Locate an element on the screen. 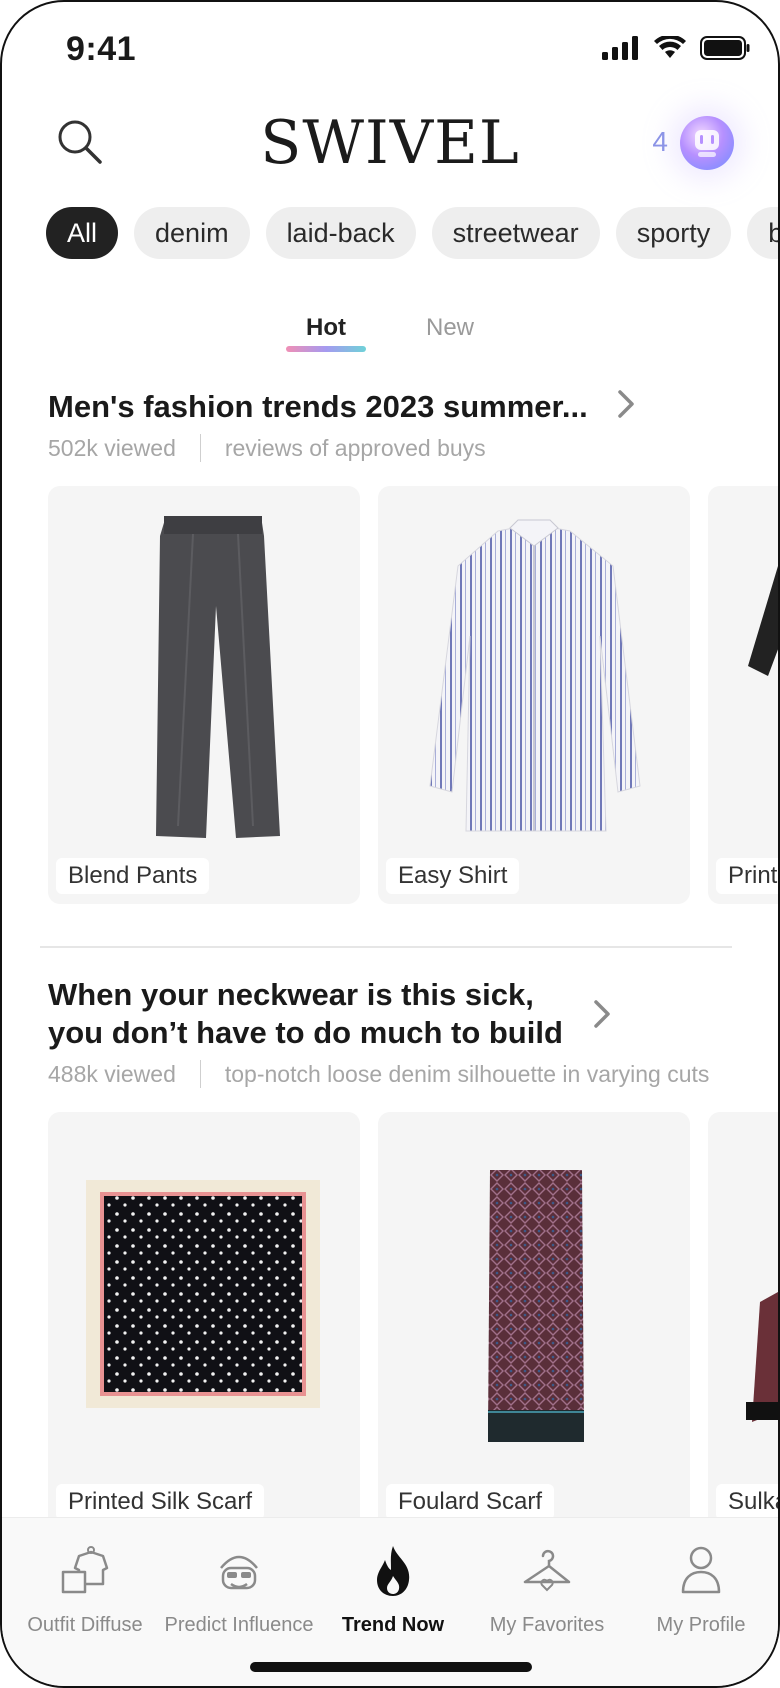  tab-new: New is located at coordinates (450, 334).